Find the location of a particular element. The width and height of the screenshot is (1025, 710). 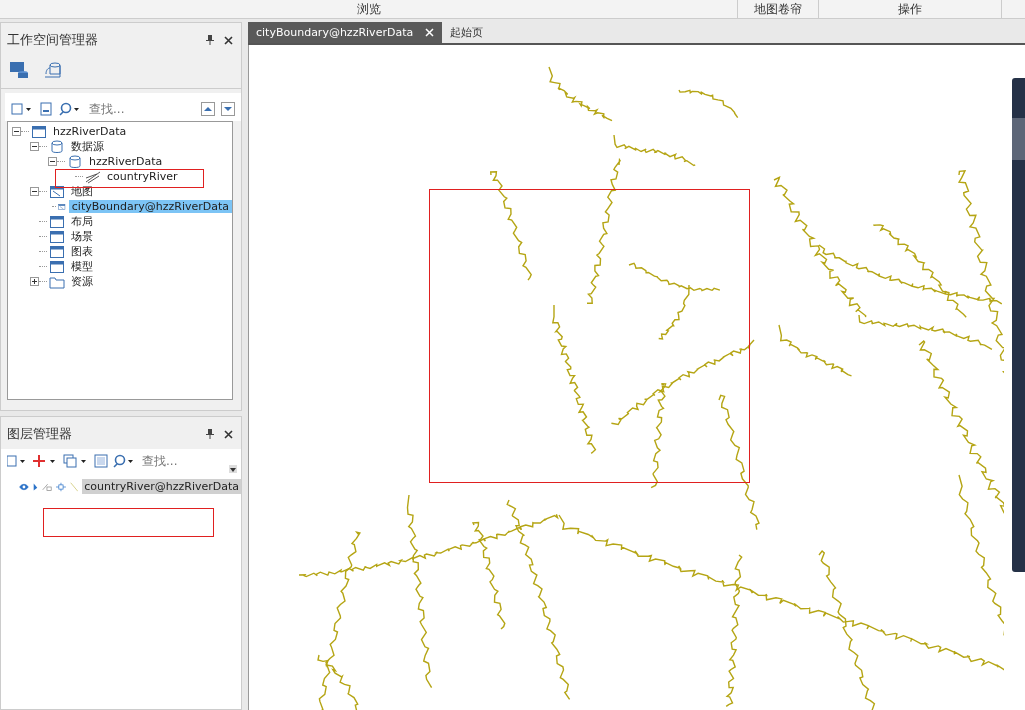

layers-icon is located at coordinates (76, 461).